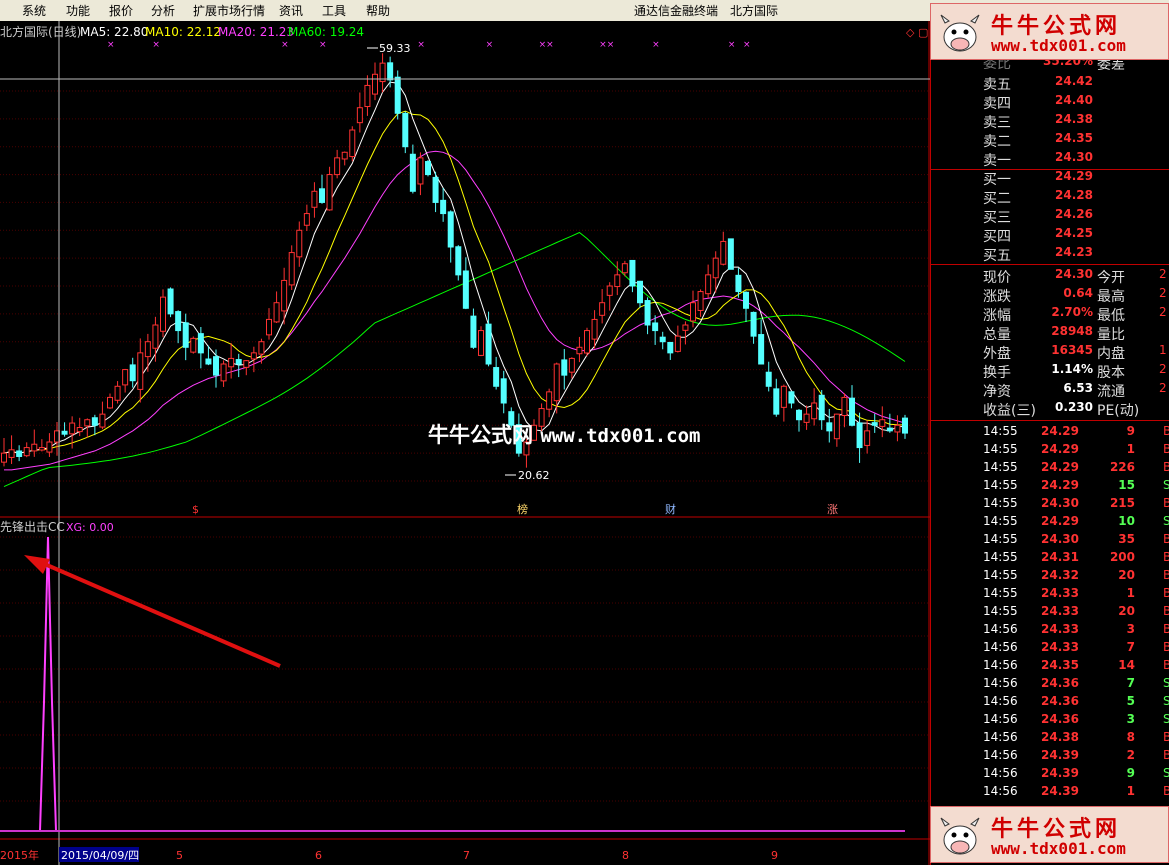  What do you see at coordinates (1118, 411) in the screenshot?
I see `stat-right-label: PE(动)` at bounding box center [1118, 411].